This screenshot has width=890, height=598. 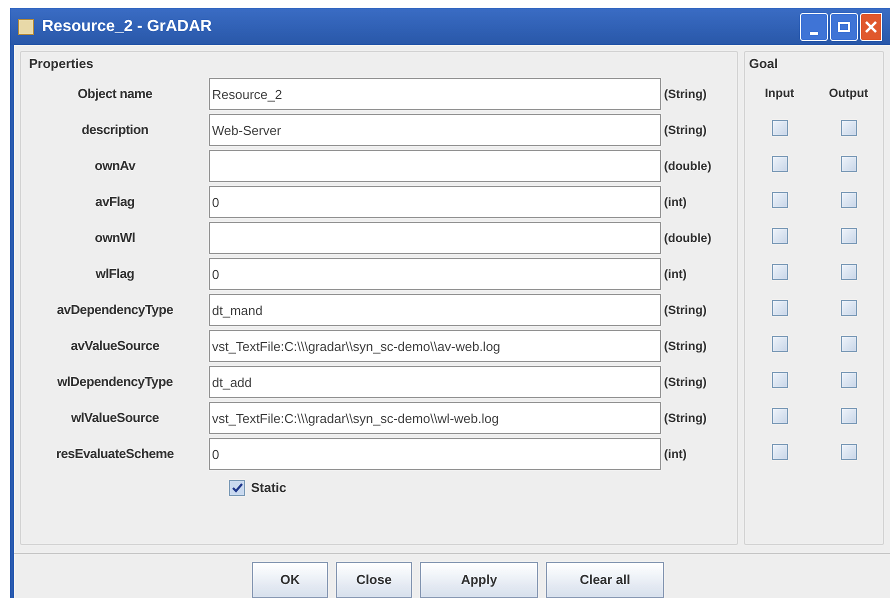 What do you see at coordinates (435, 94) in the screenshot?
I see `input-field: Resource_2` at bounding box center [435, 94].